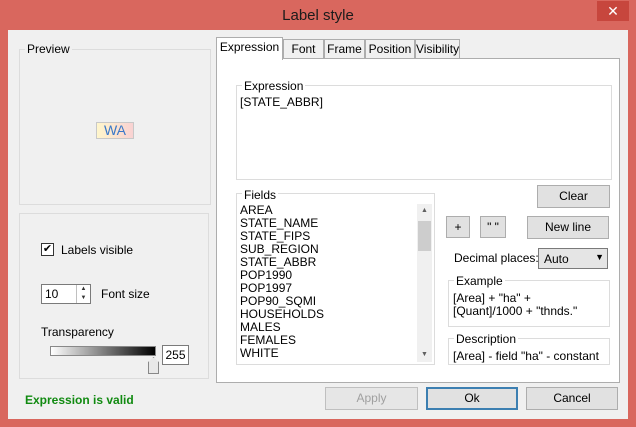 This screenshot has width=636, height=427. Describe the element at coordinates (281, 102) in the screenshot. I see `expression-text: [STATE_ABBR]` at that location.